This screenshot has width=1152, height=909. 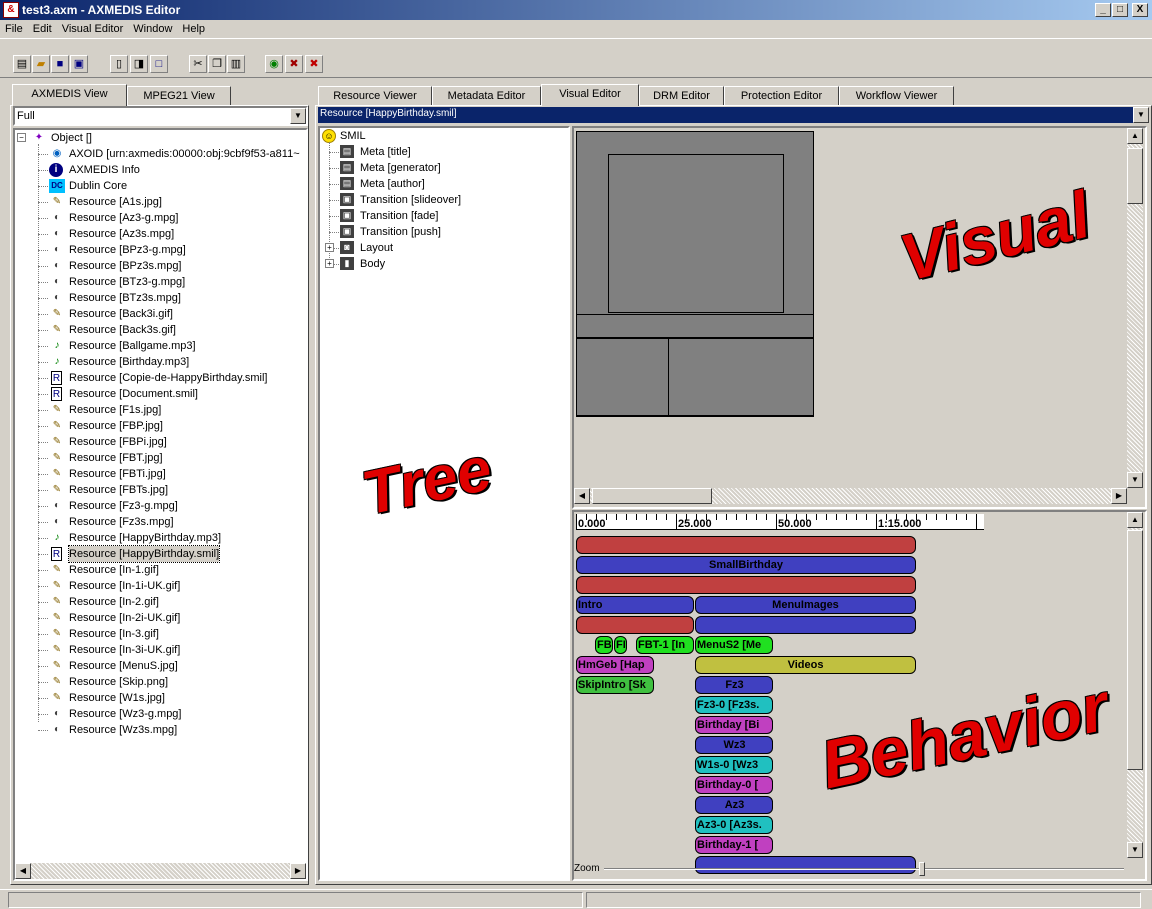 I want to click on tools2-icon: ✖, so click(x=314, y=64).